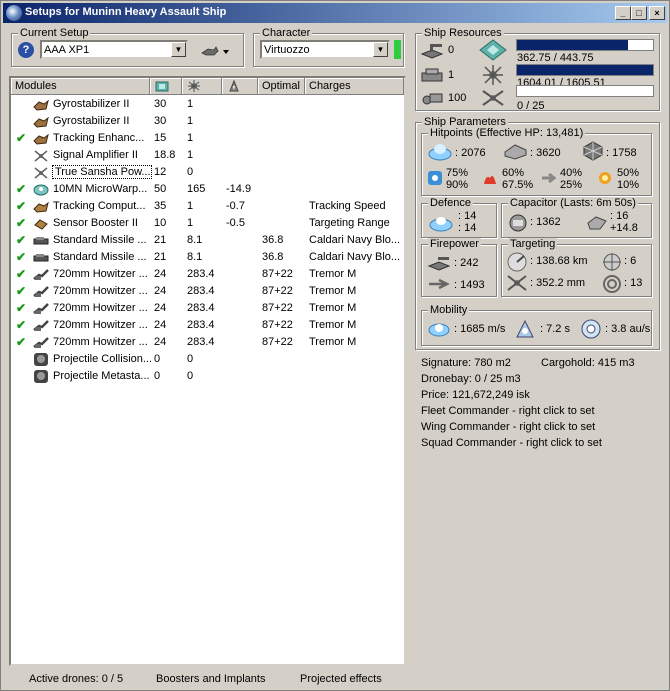 This screenshot has height=691, width=670. Describe the element at coordinates (585, 45) in the screenshot. I see `cpu-bar` at that location.